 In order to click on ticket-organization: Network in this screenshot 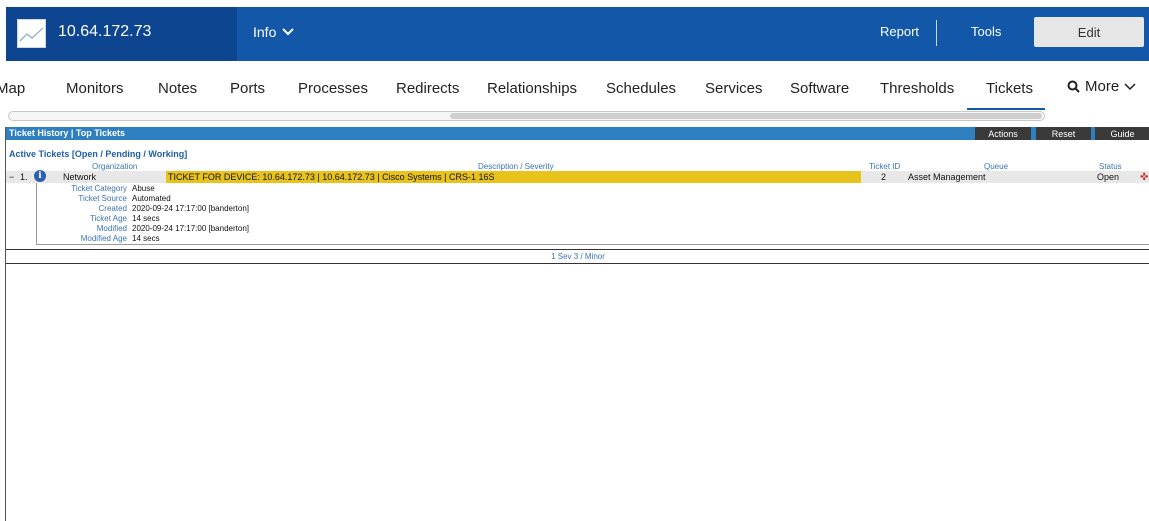, I will do `click(80, 177)`.